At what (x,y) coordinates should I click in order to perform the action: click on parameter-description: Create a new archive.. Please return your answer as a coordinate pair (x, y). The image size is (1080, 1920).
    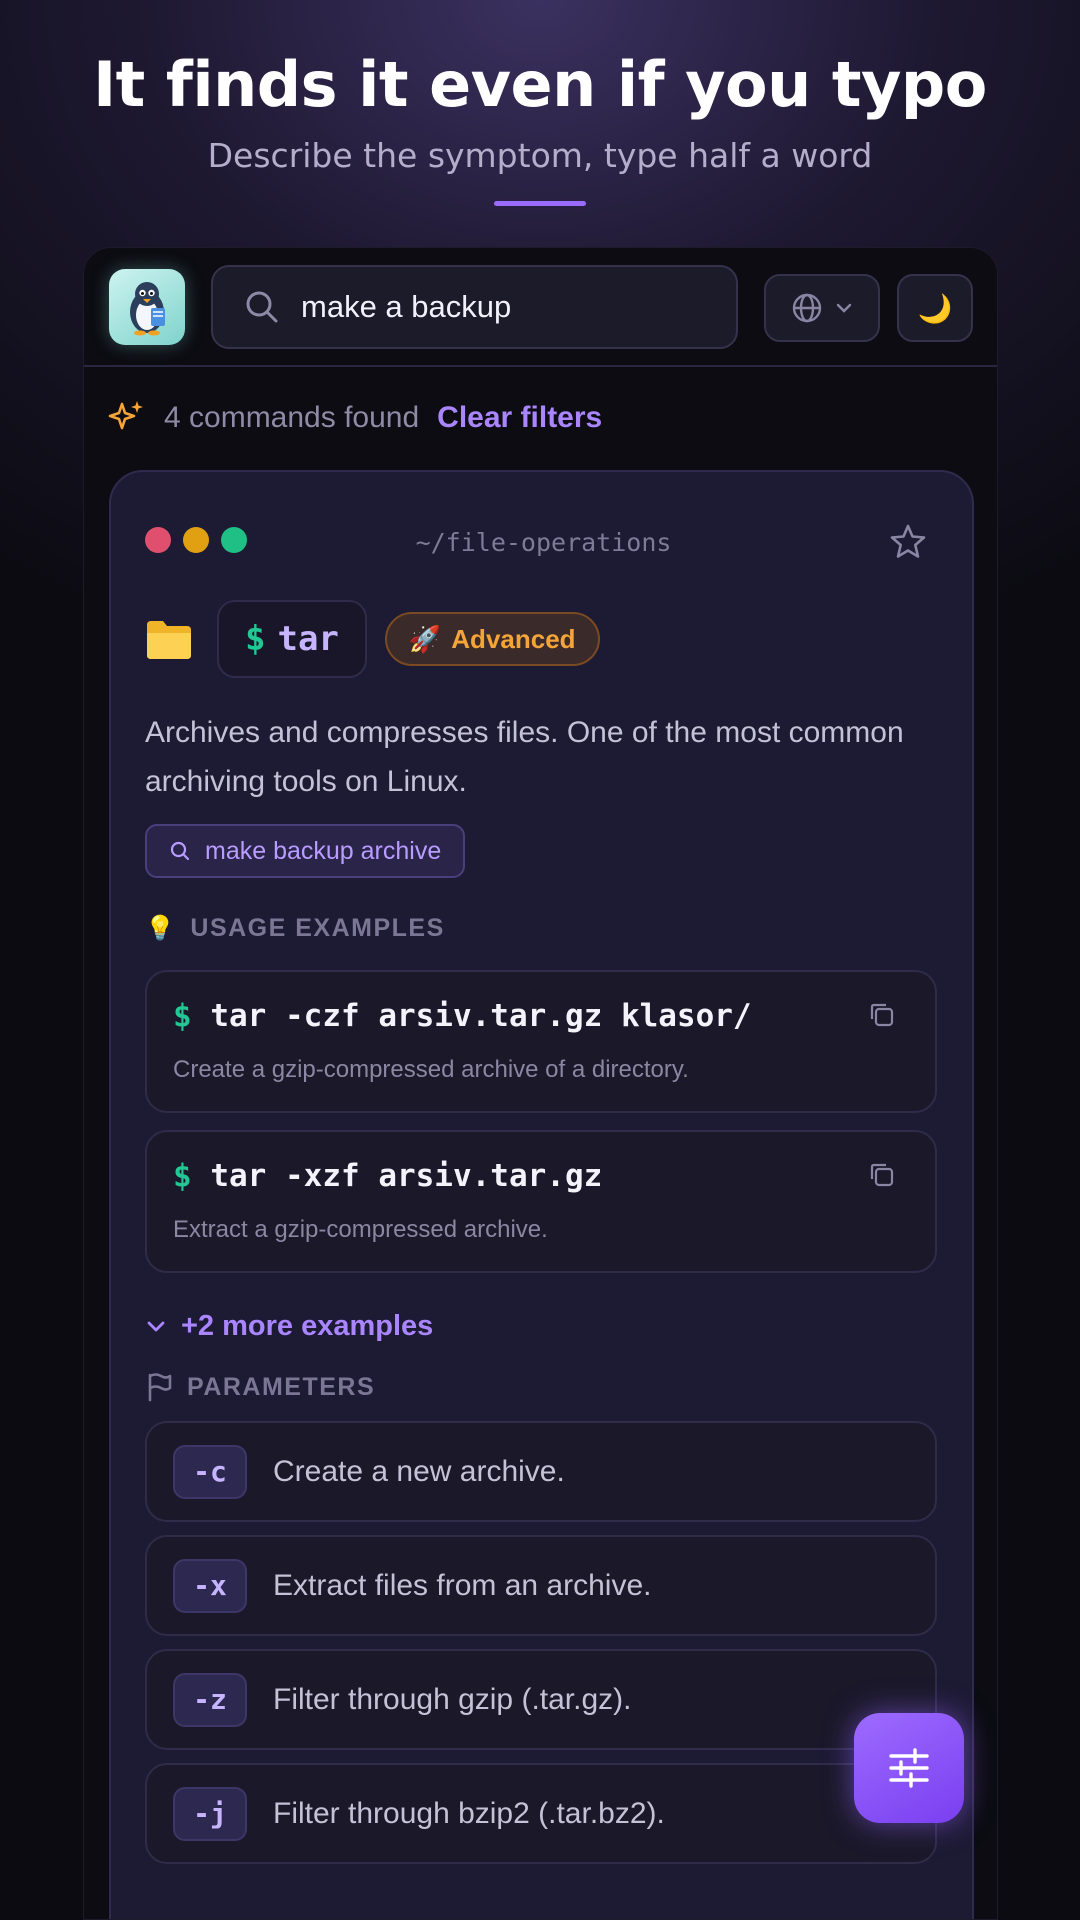
    Looking at the image, I should click on (419, 1471).